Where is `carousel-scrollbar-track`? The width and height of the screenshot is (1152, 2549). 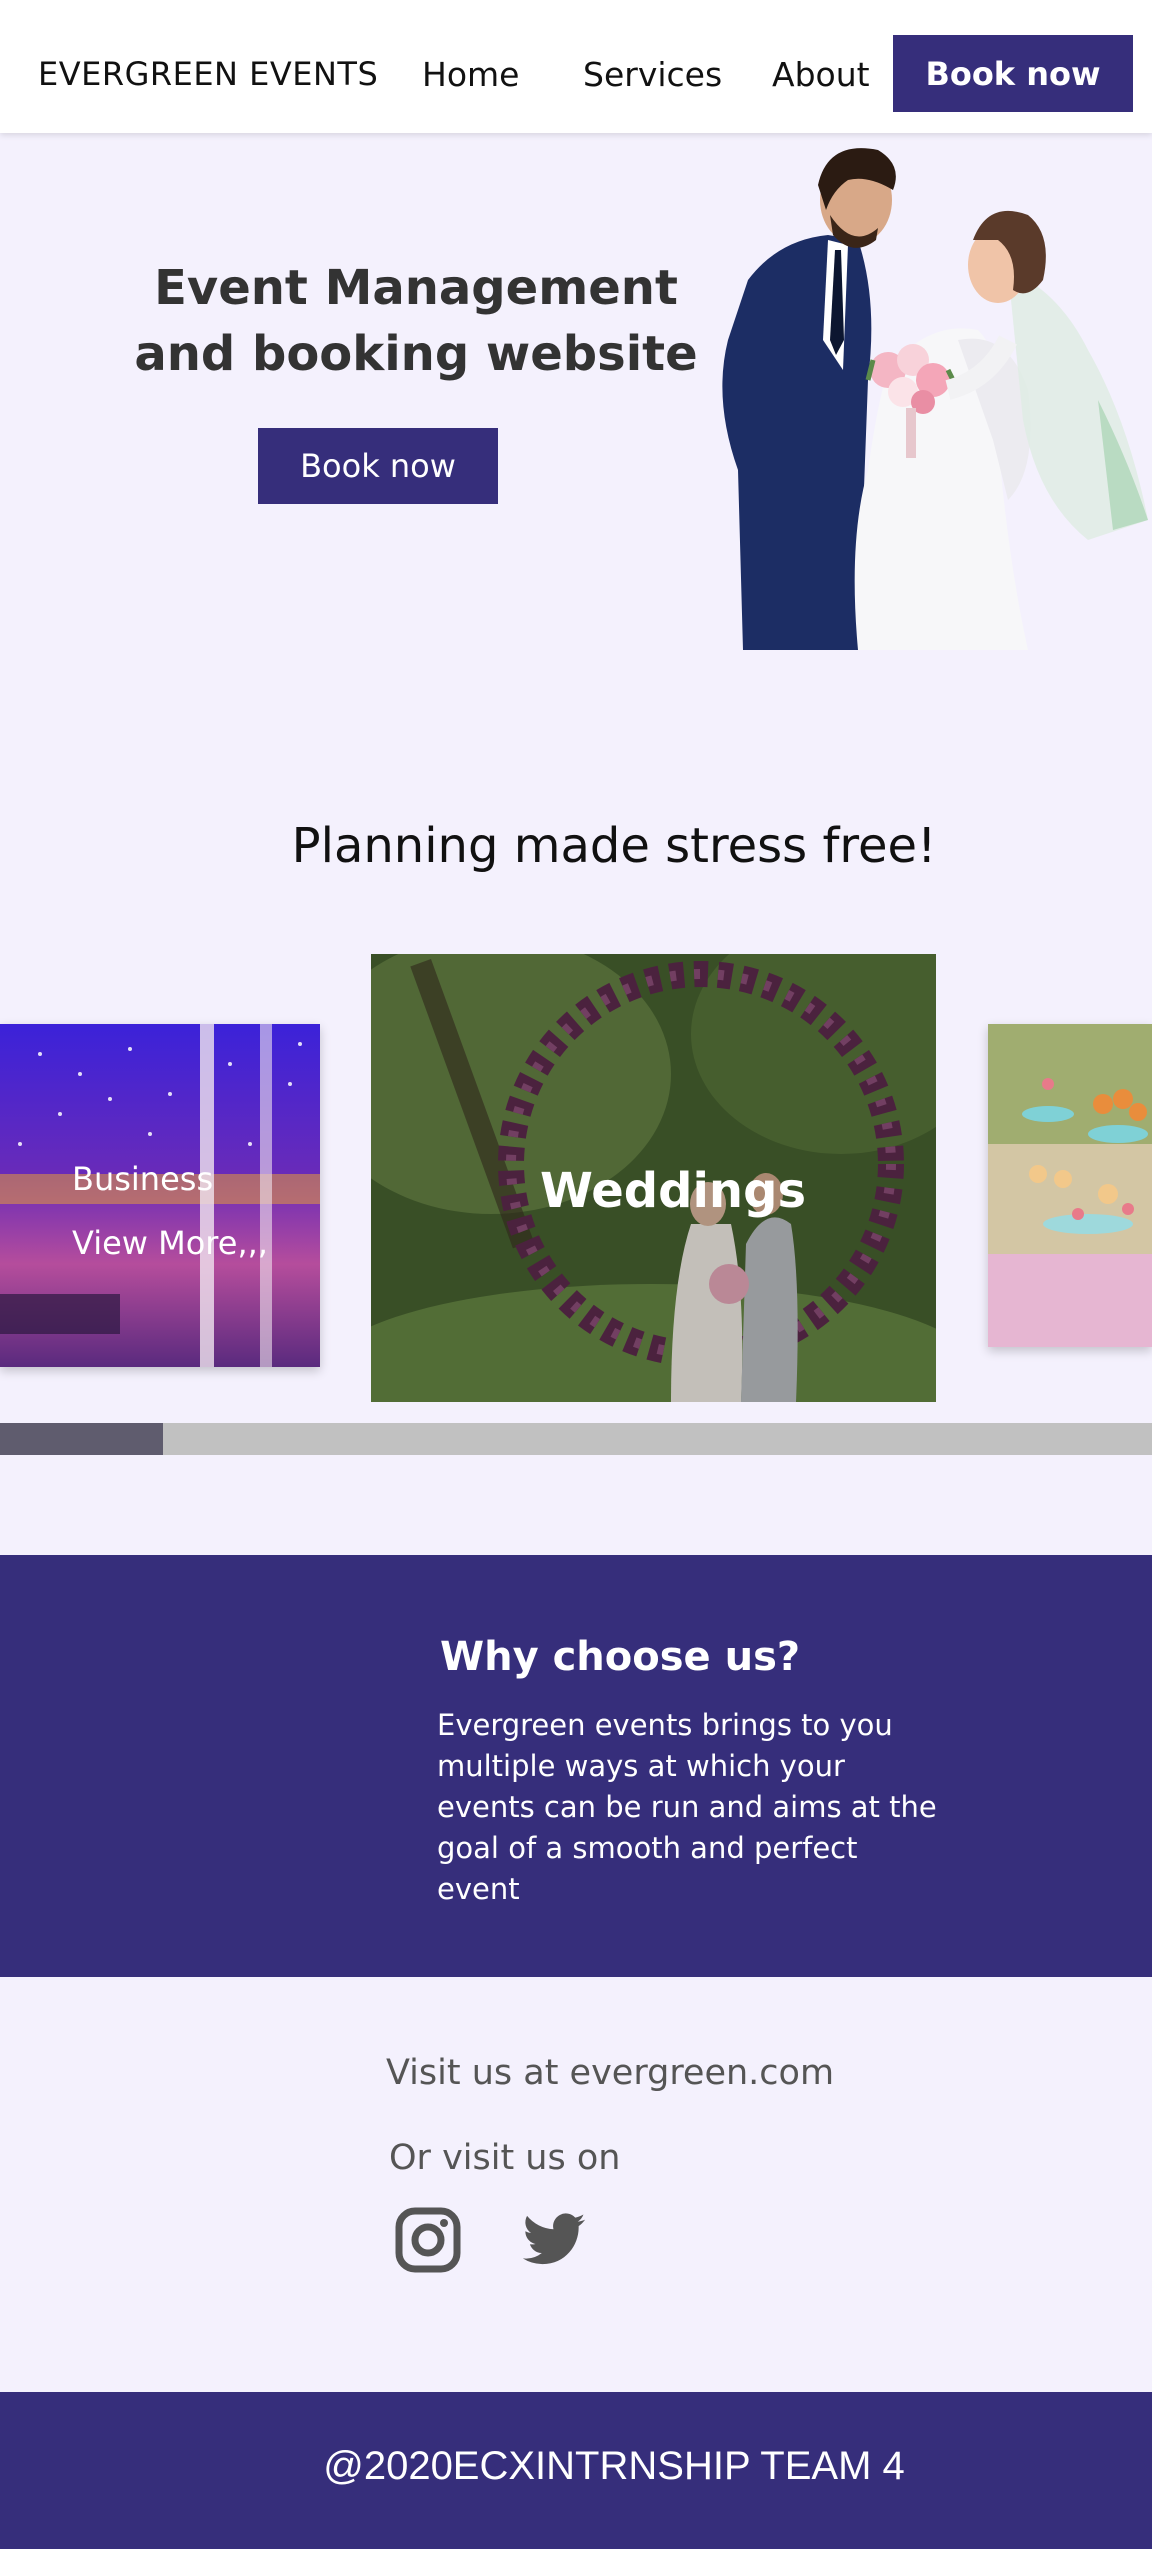
carousel-scrollbar-track is located at coordinates (576, 1439).